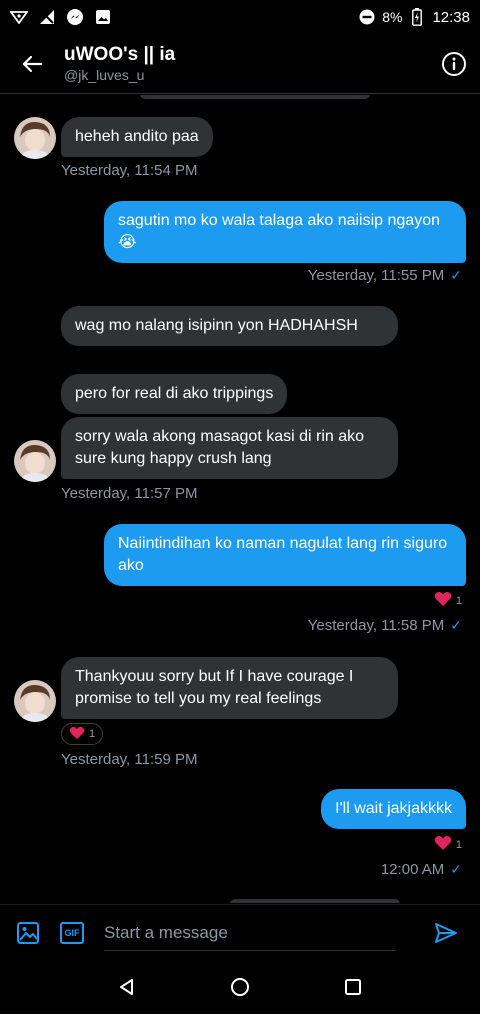  I want to click on battery-charging-icon, so click(417, 17).